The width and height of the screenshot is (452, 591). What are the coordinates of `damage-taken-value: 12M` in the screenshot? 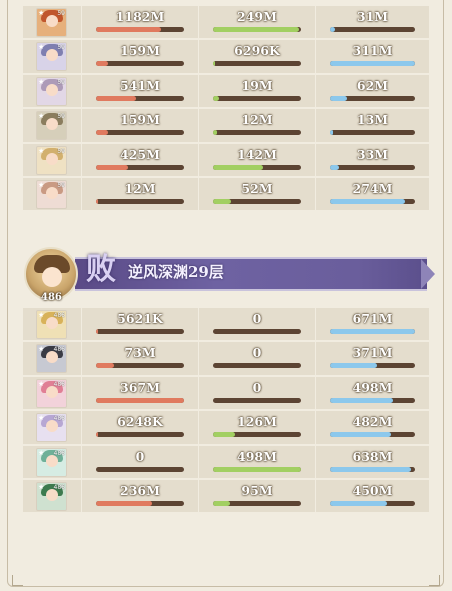 It's located at (257, 120).